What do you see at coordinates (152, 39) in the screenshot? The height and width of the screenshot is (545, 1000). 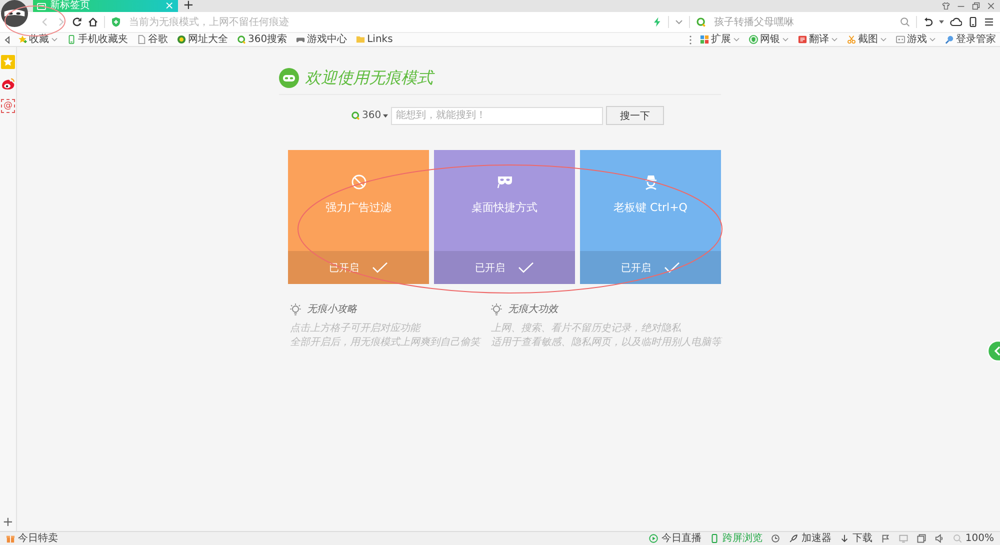 I see `bookmark-item: 谷歌` at bounding box center [152, 39].